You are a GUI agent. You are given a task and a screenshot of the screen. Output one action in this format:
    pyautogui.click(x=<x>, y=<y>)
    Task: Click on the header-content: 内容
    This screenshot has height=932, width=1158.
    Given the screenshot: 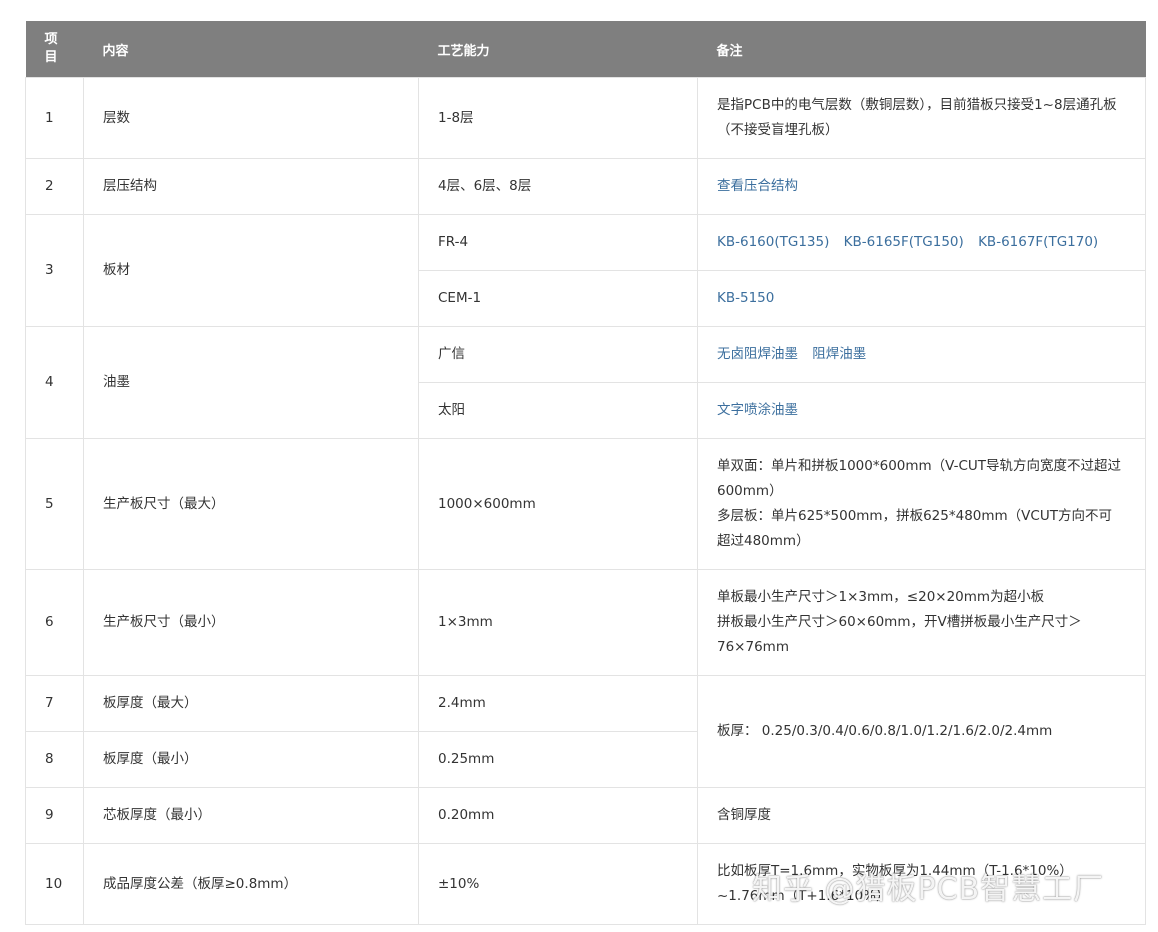 What is the action you would take?
    pyautogui.click(x=251, y=49)
    